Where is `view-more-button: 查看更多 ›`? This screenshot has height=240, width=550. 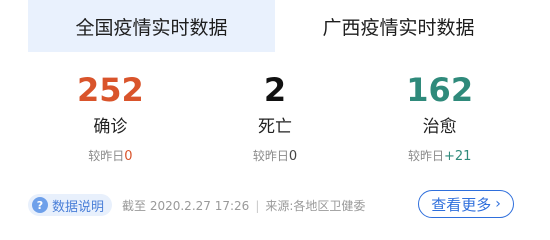
view-more-button: 查看更多 › is located at coordinates (466, 204).